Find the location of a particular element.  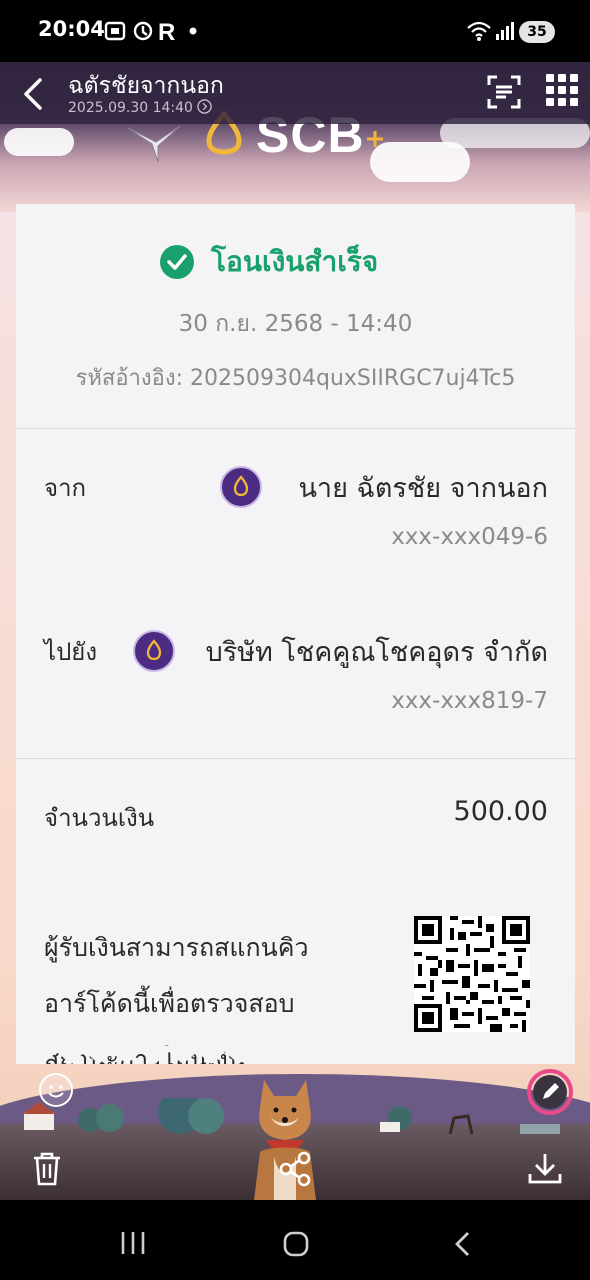

transfer-status: โอนเงินสำเร็จ is located at coordinates (295, 261).